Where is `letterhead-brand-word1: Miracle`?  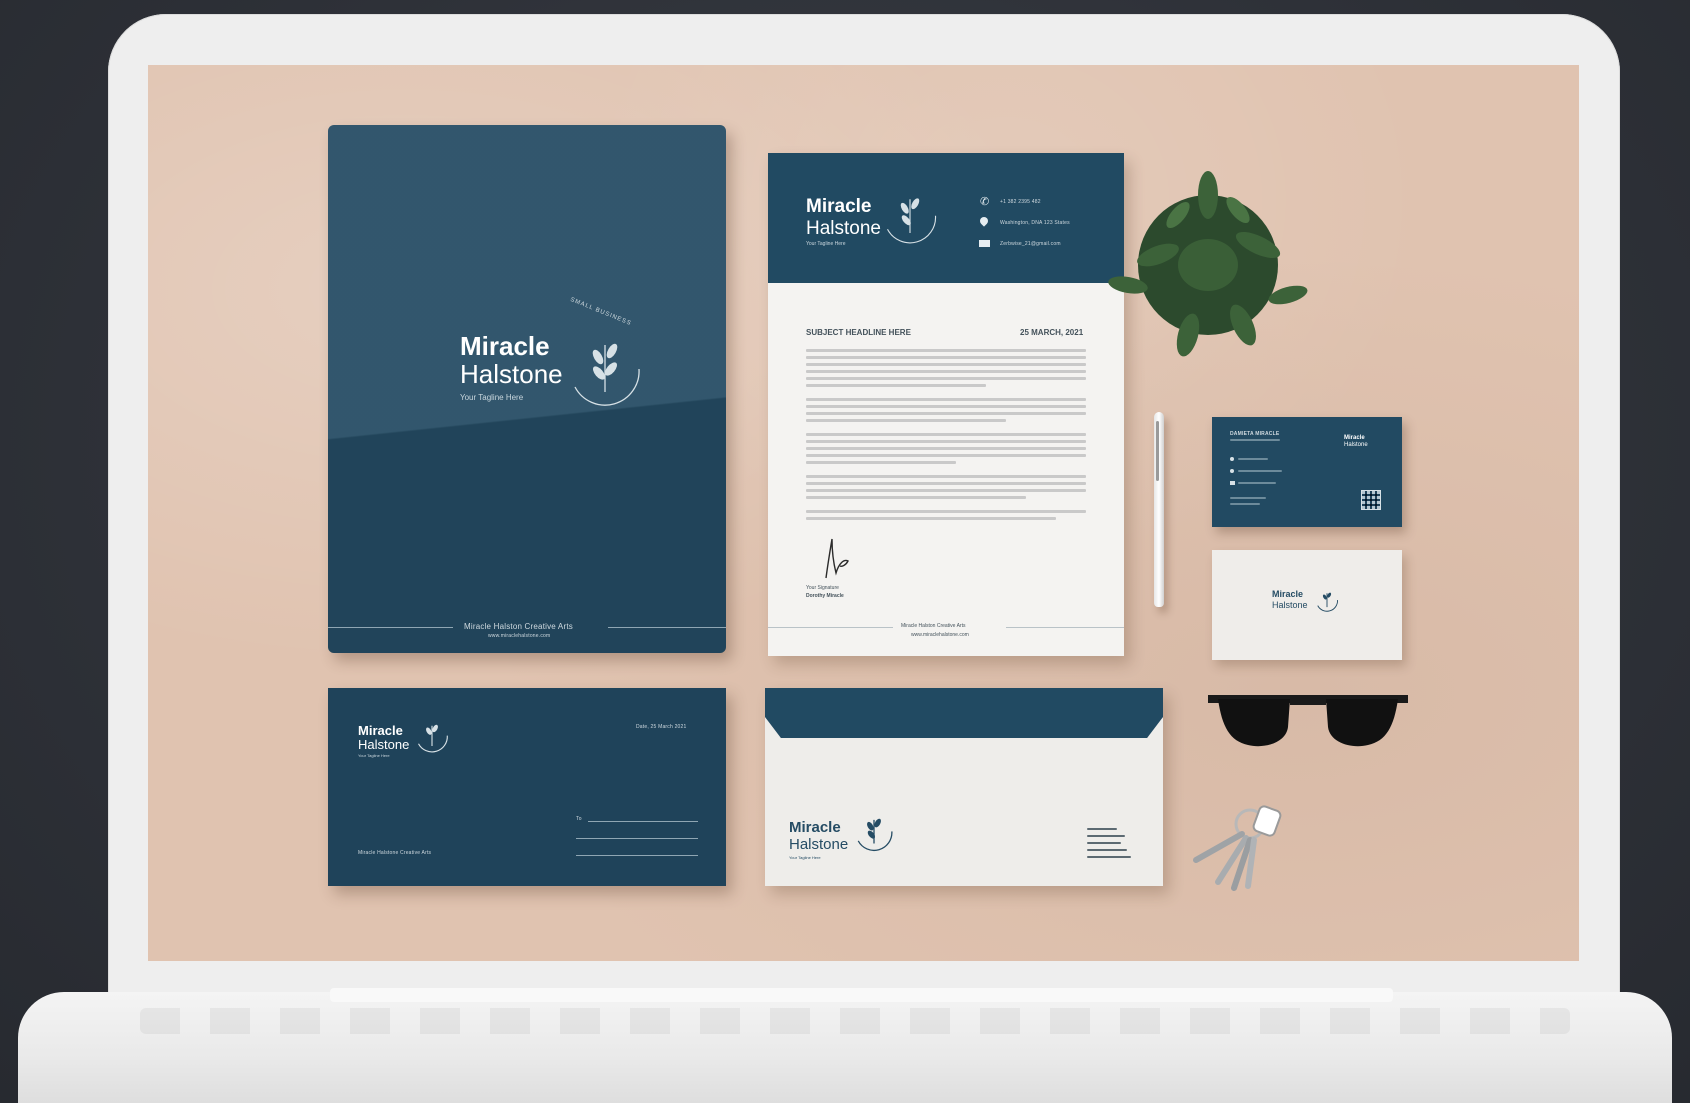
letterhead-brand-word1: Miracle is located at coordinates (839, 206).